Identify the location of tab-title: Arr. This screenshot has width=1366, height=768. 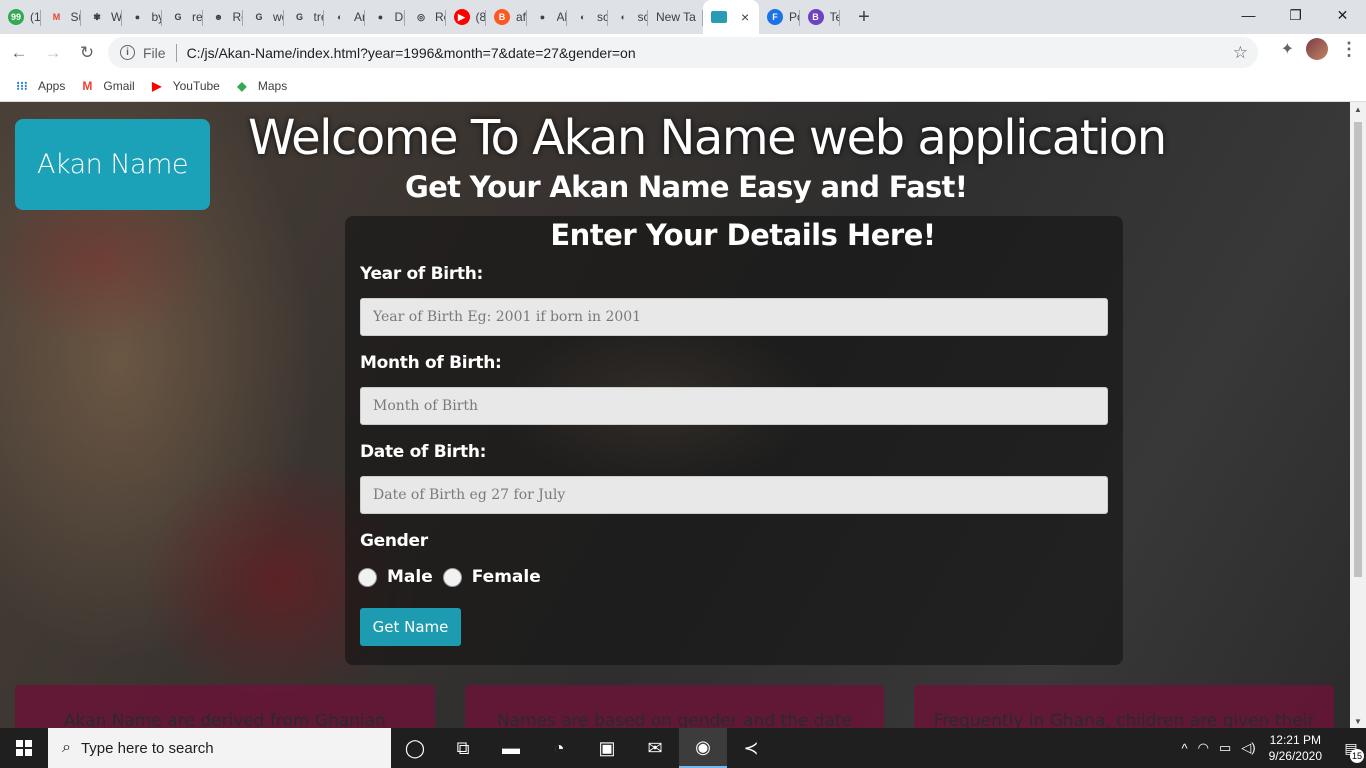
(359, 17).